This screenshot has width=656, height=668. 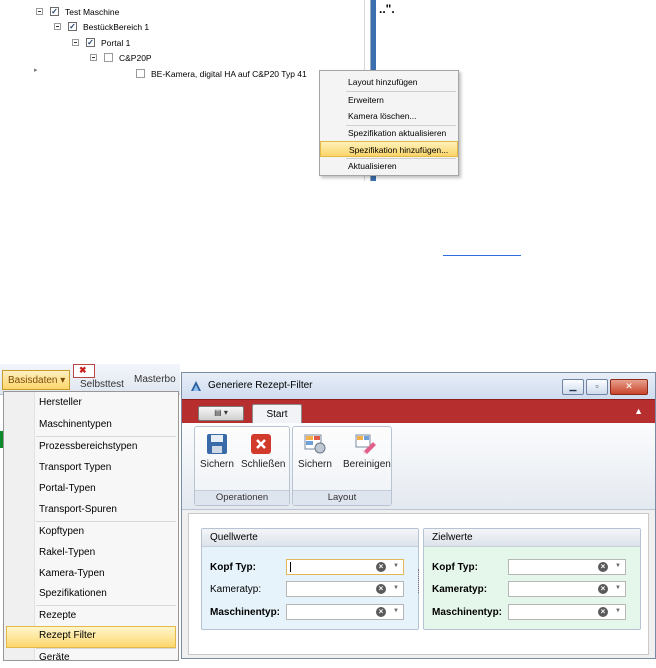 What do you see at coordinates (196, 386) in the screenshot?
I see `app-icon` at bounding box center [196, 386].